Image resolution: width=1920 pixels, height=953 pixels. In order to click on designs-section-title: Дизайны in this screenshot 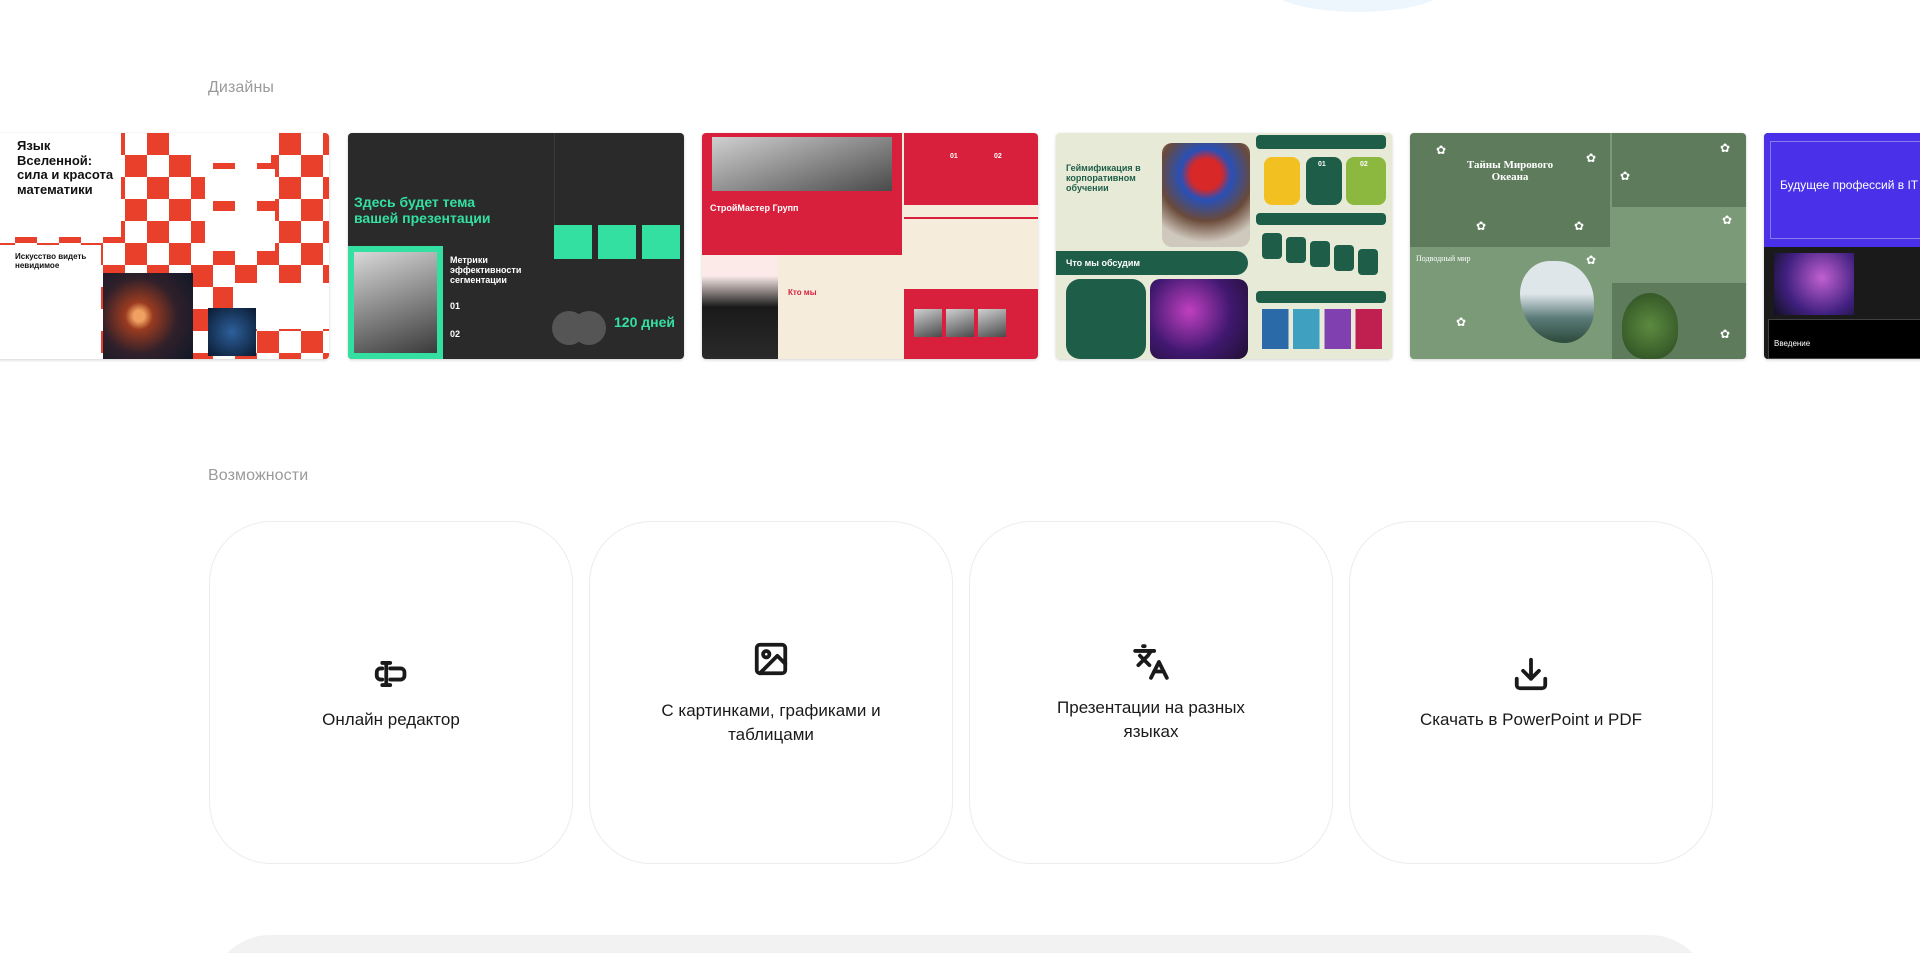, I will do `click(241, 87)`.